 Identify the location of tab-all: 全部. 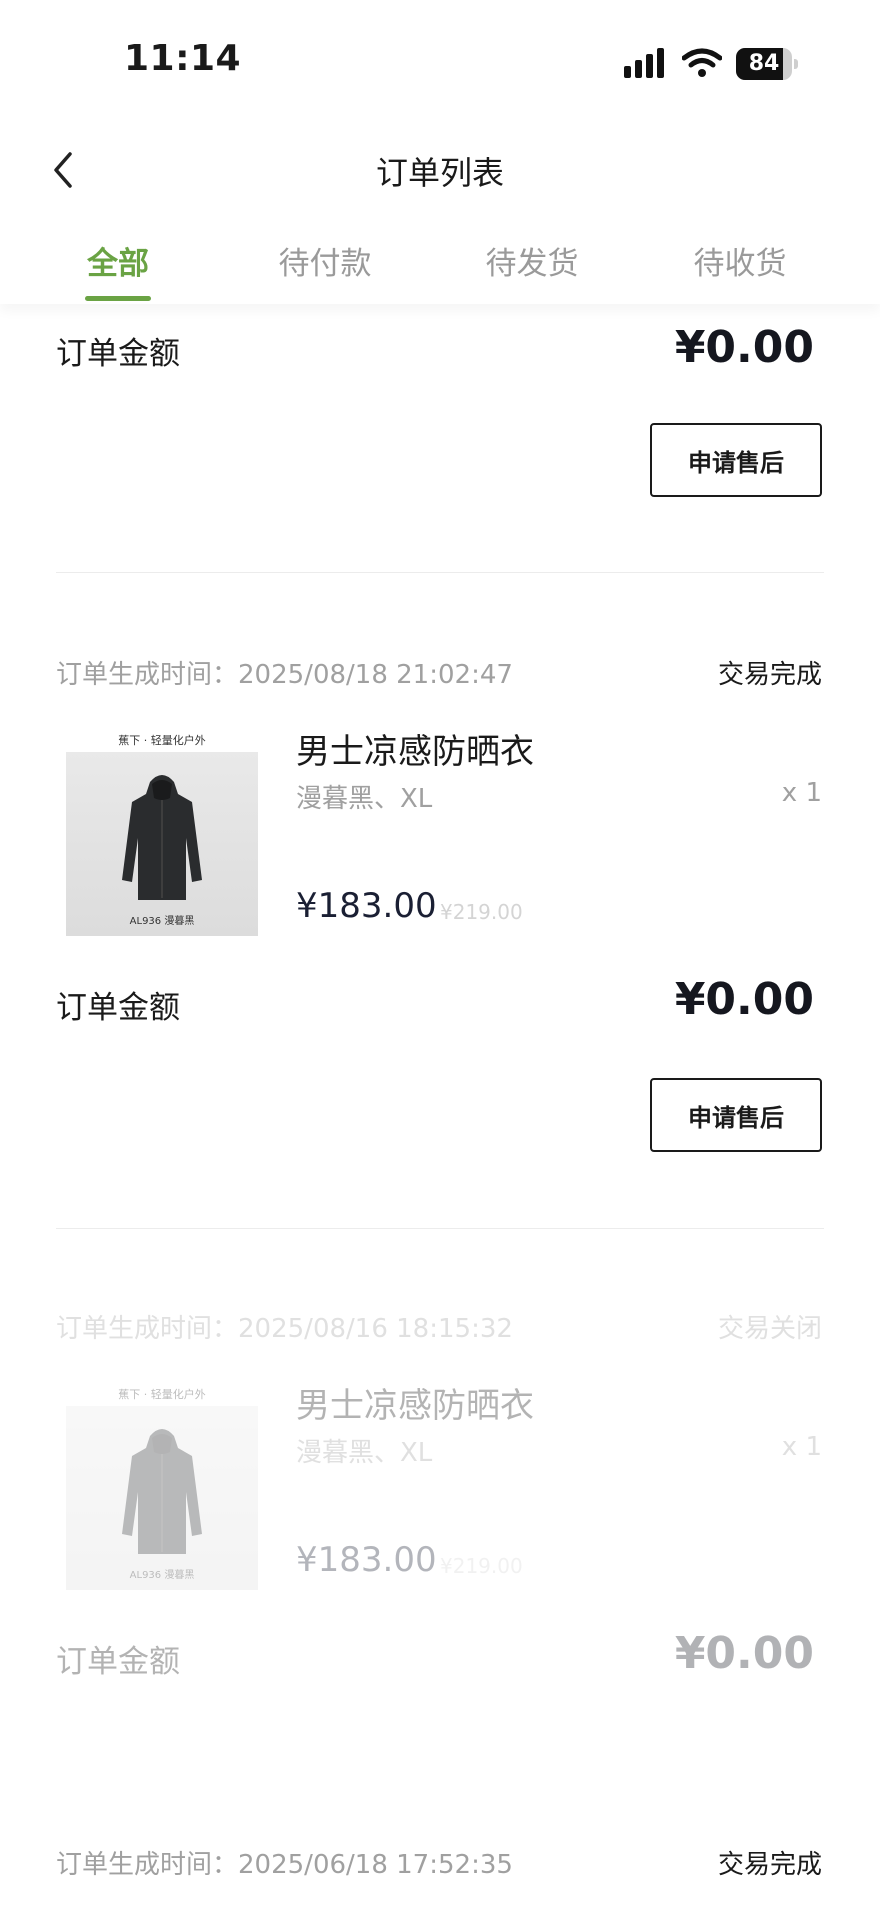
(118, 260).